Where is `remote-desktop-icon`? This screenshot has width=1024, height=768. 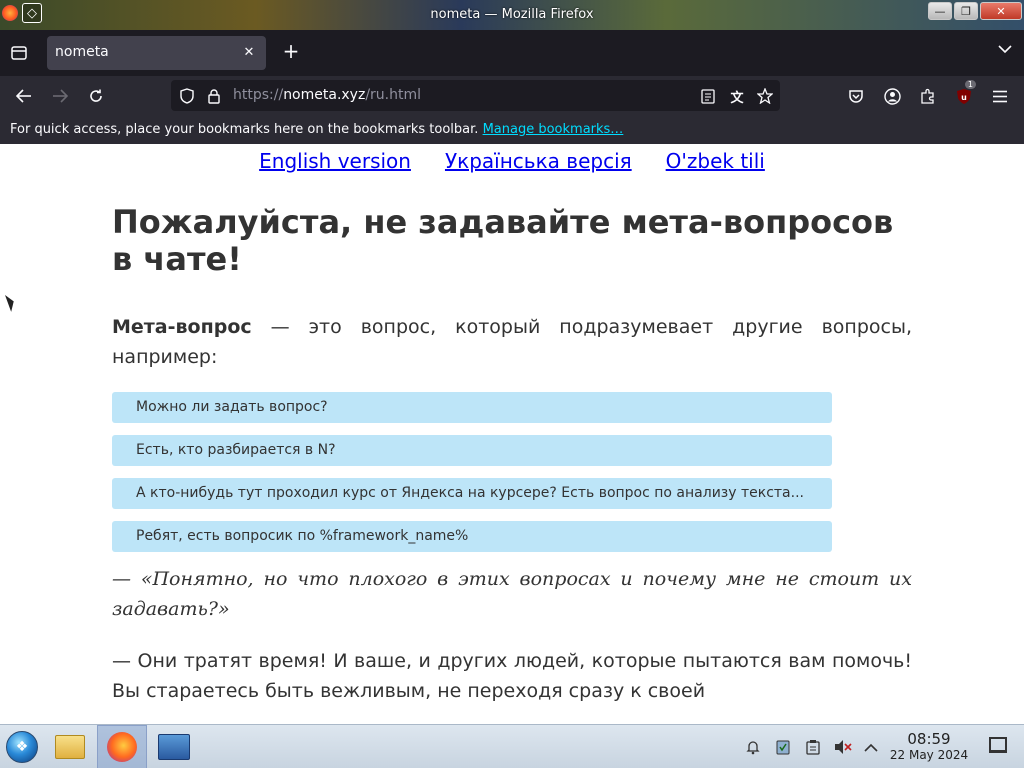 remote-desktop-icon is located at coordinates (174, 747).